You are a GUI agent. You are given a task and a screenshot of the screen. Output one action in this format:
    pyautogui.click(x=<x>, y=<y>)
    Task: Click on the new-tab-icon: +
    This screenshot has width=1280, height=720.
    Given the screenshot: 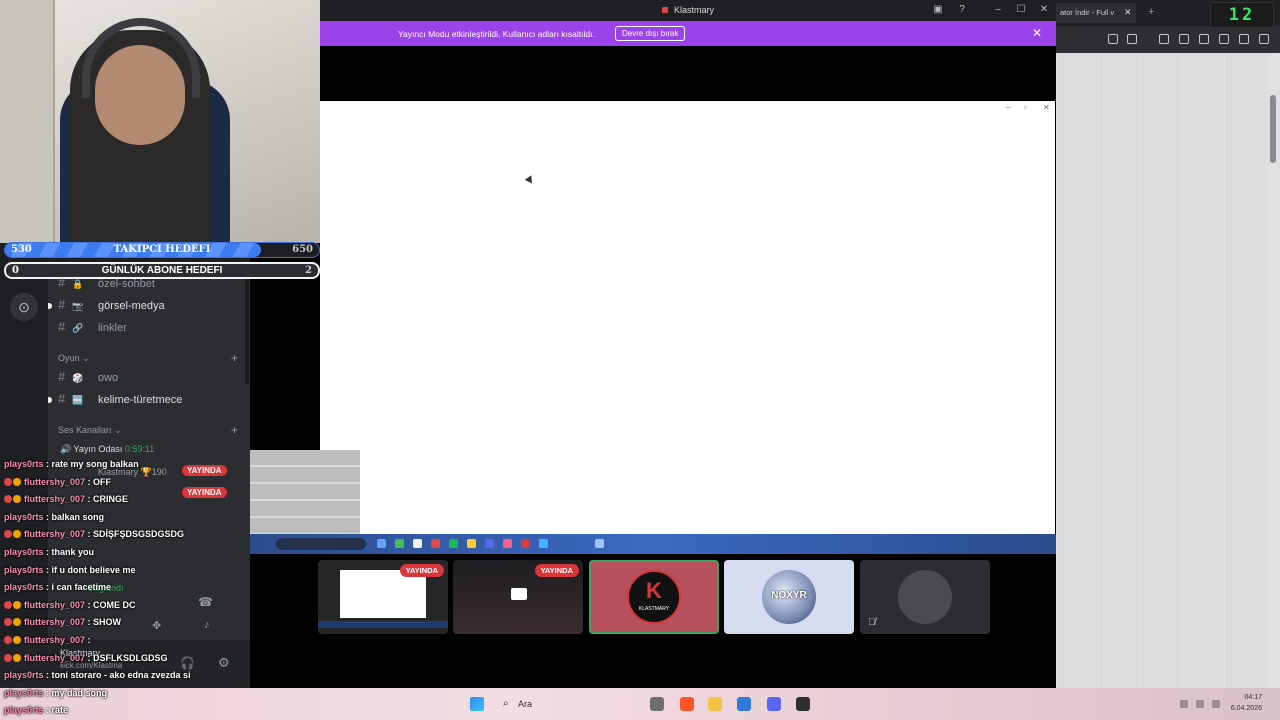 What is the action you would take?
    pyautogui.click(x=1151, y=12)
    